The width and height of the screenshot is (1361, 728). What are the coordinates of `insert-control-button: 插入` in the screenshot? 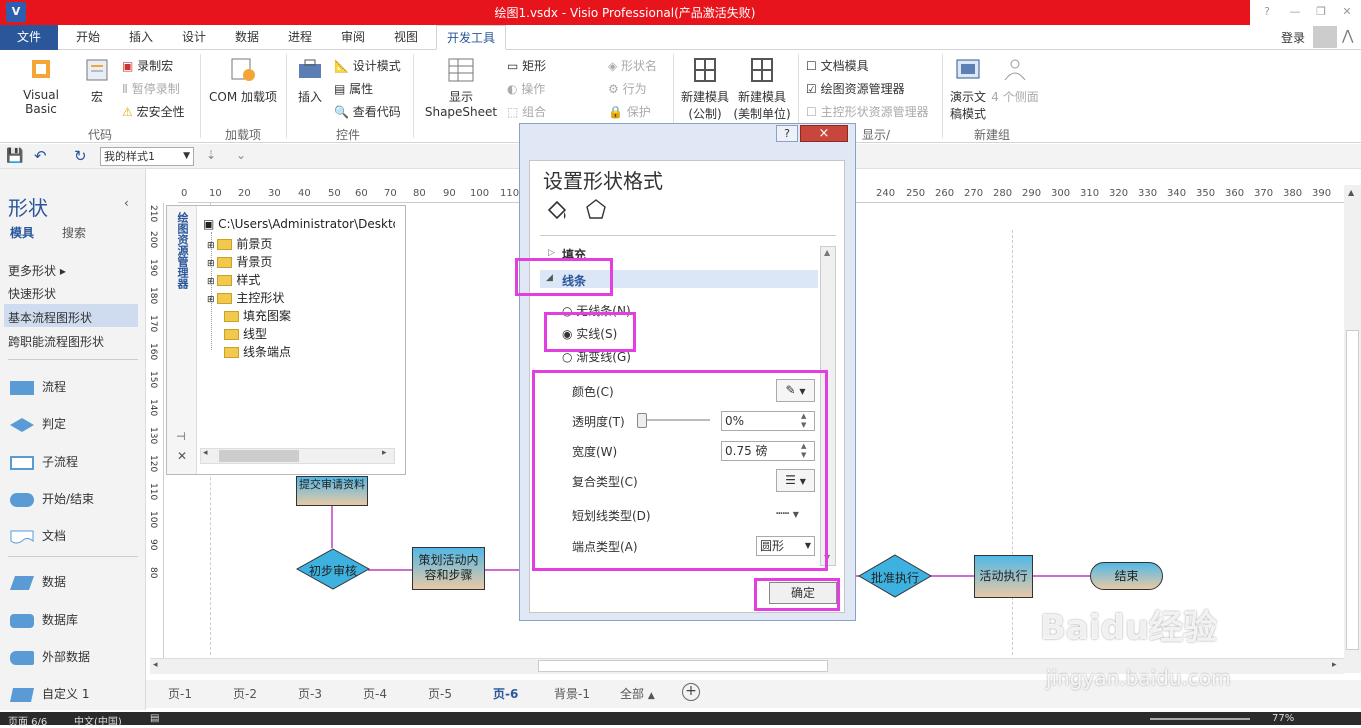 It's located at (310, 80).